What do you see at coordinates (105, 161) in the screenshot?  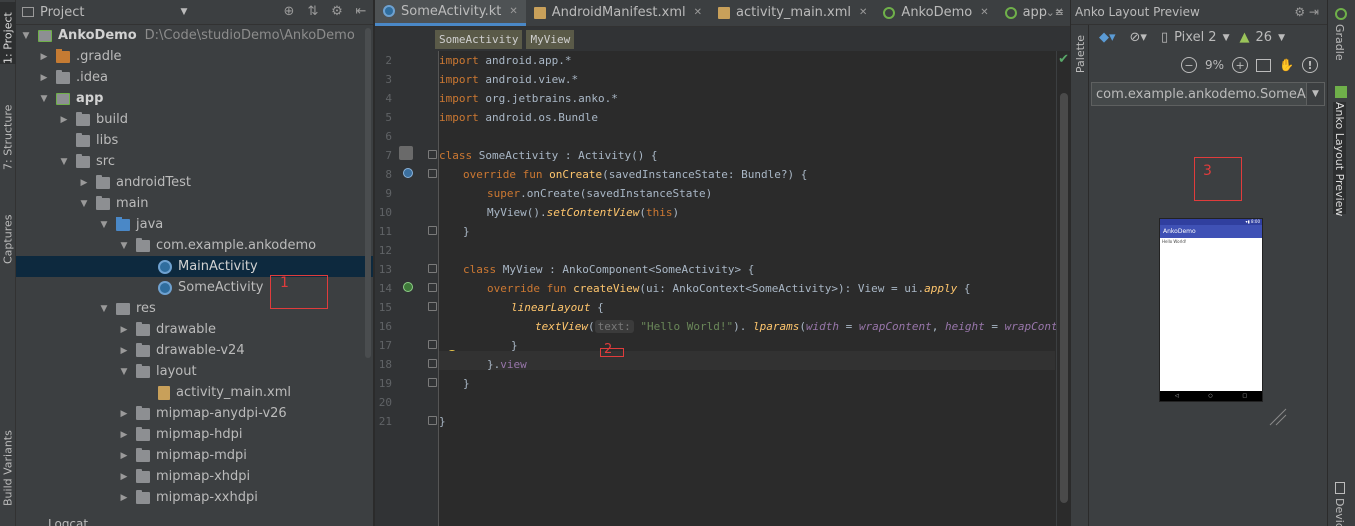 I see `tree-item-label: src` at bounding box center [105, 161].